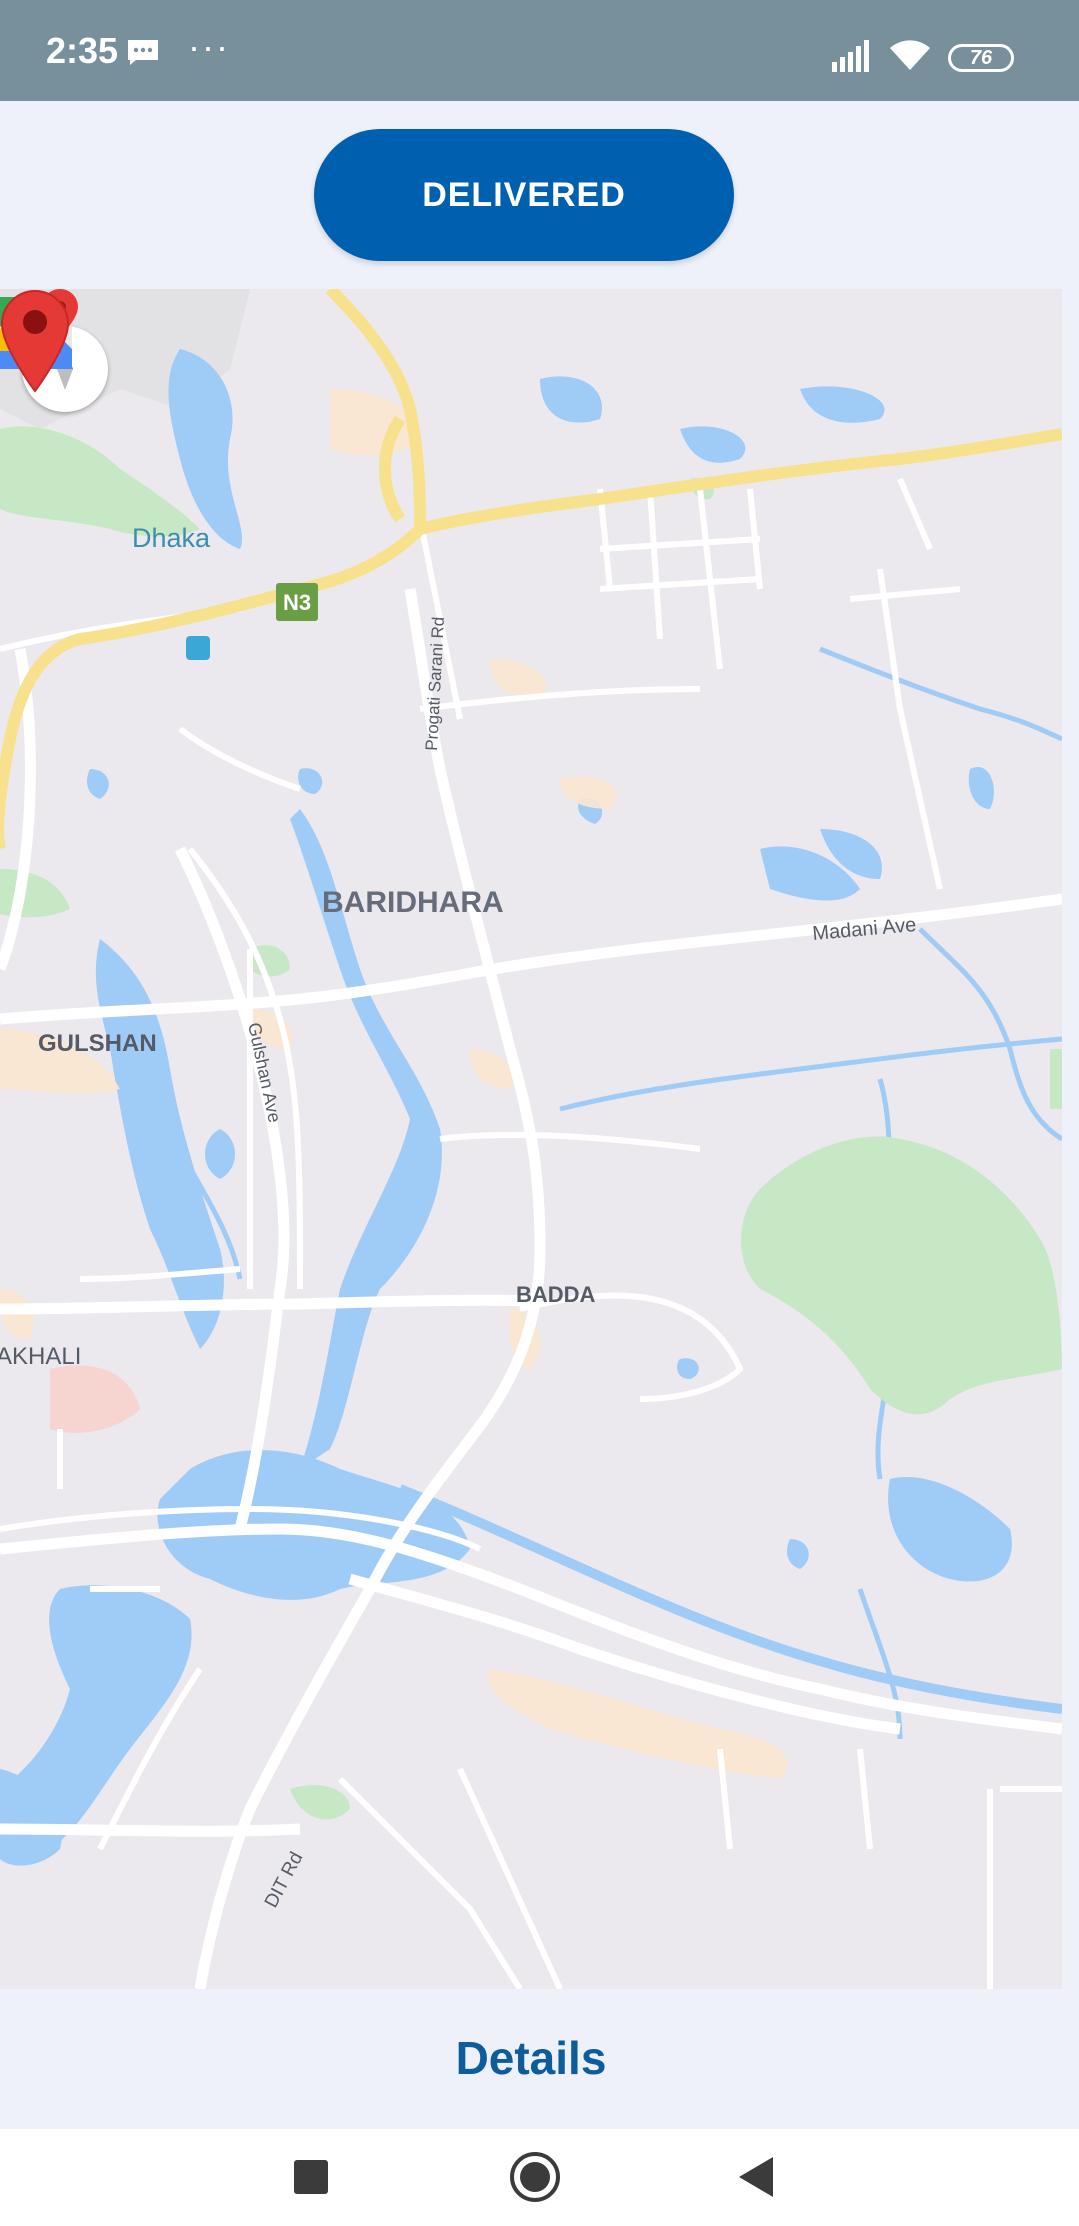 Image resolution: width=1079 pixels, height=2226 pixels. I want to click on details-bar: Details, so click(539, 2059).